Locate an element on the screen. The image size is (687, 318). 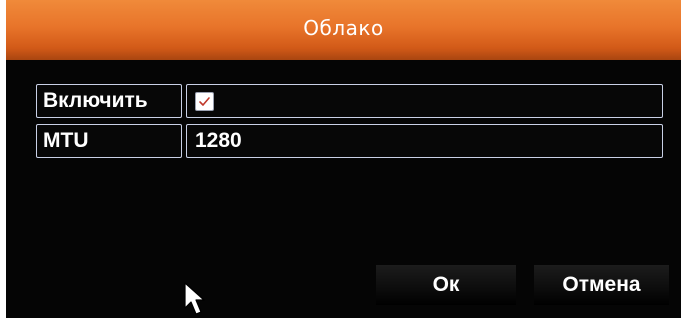
dialog-title: Облако is located at coordinates (343, 28).